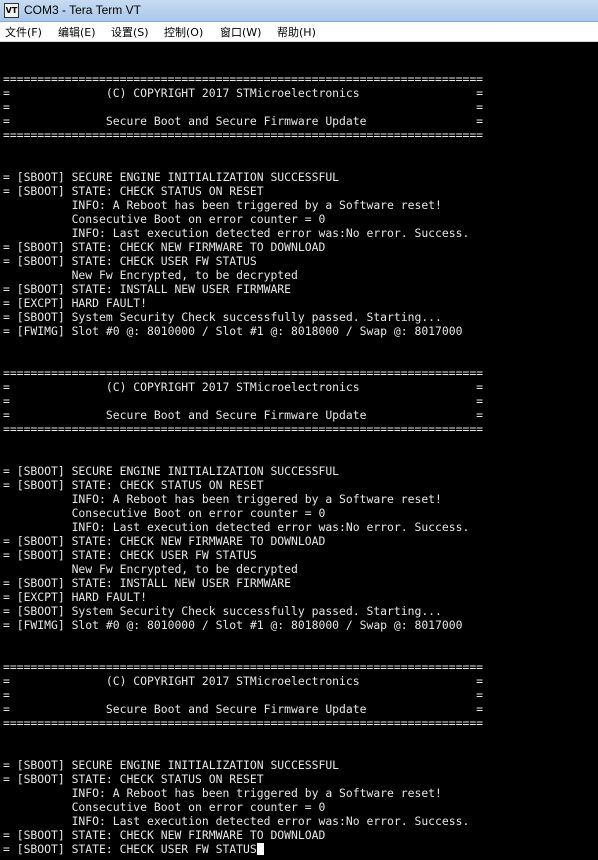  I want to click on menu-bar: 文件(F) 编辑(E) 设置(S) 控制(O) 窗口(W) 帮助(H), so click(299, 32).